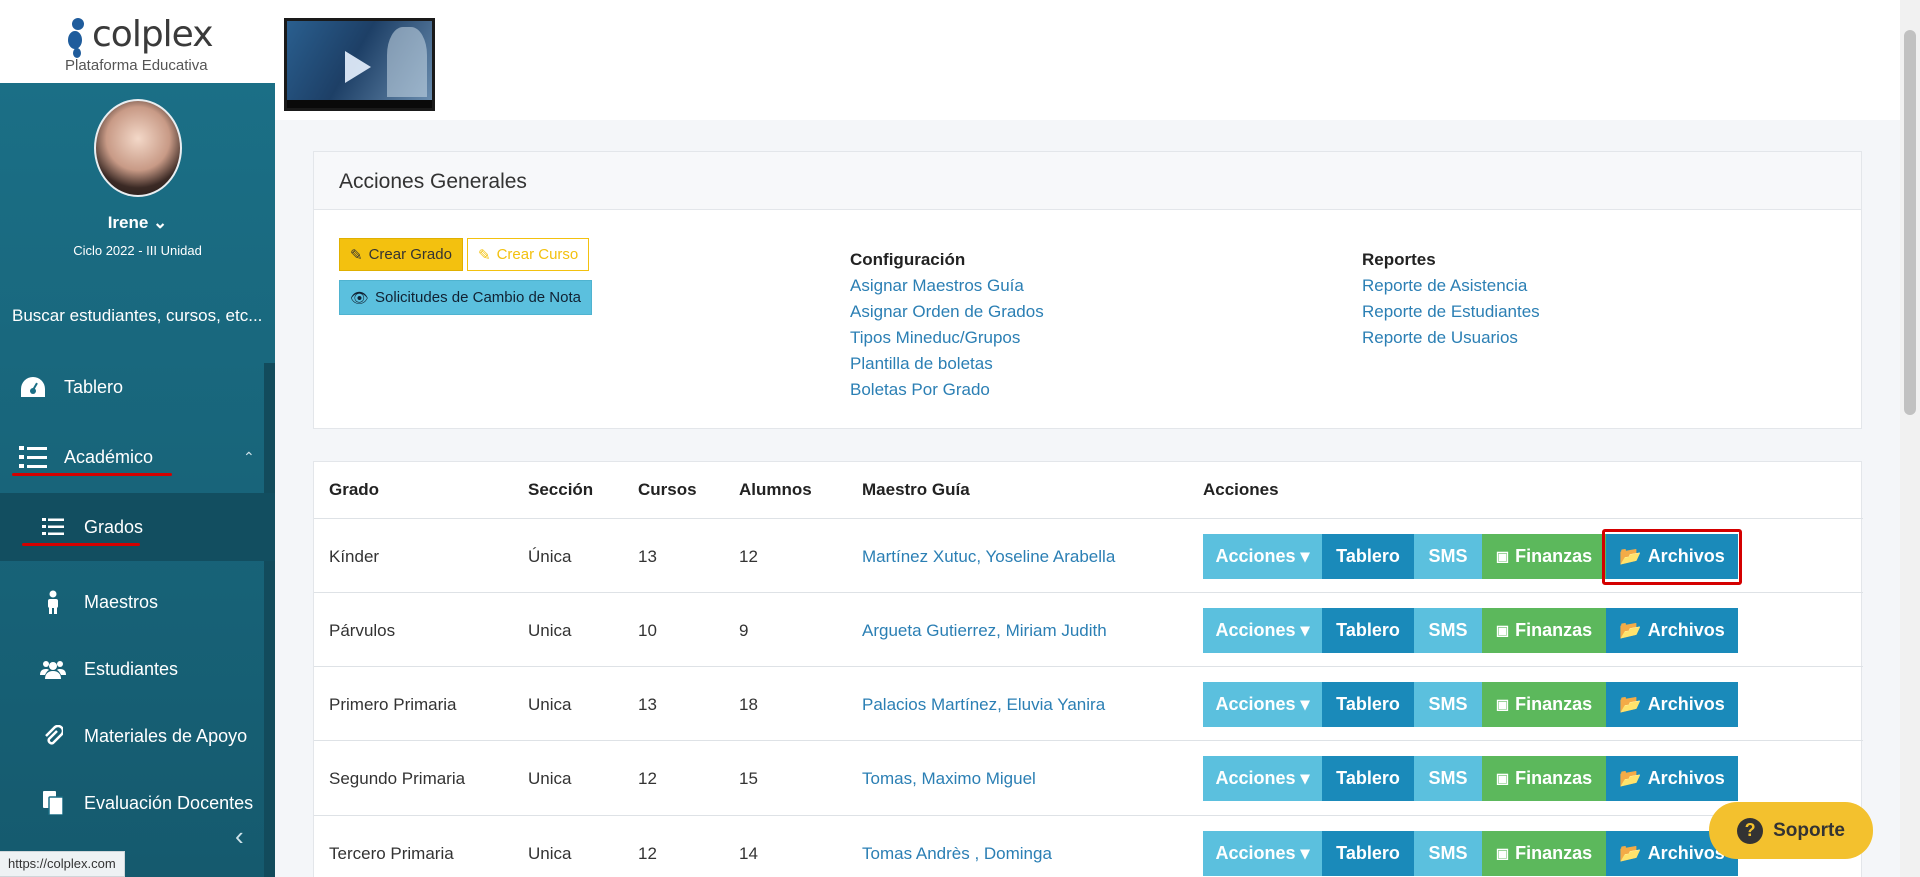  Describe the element at coordinates (1399, 259) in the screenshot. I see `reportes-title: Reportes` at that location.